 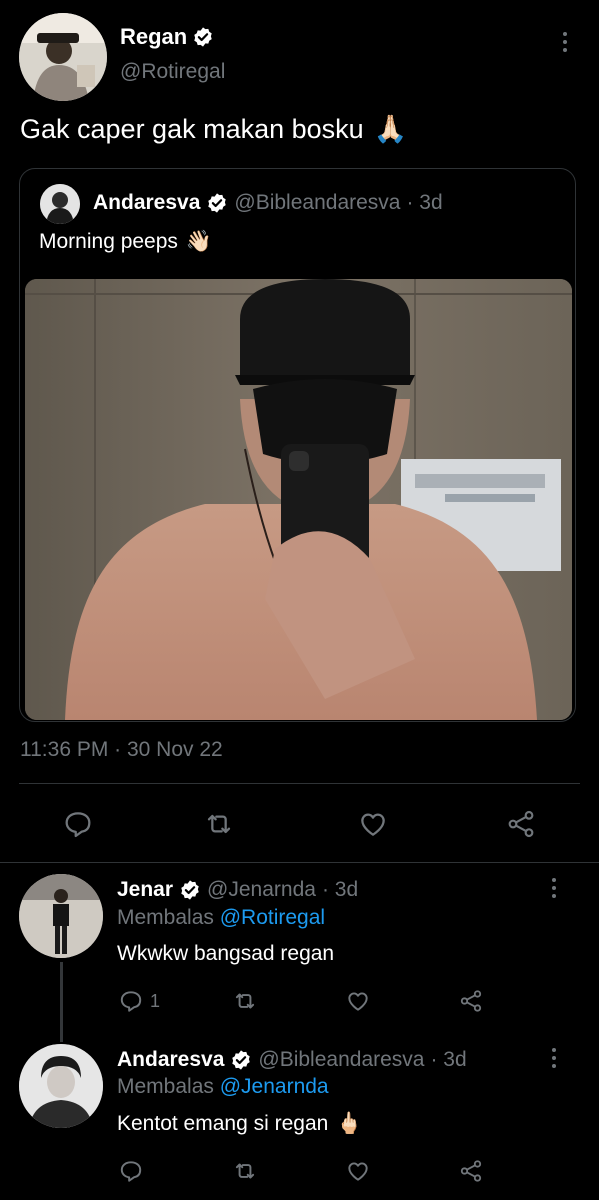 What do you see at coordinates (192, 128) in the screenshot?
I see `tweet-text: Gak caper gak makan bosku` at bounding box center [192, 128].